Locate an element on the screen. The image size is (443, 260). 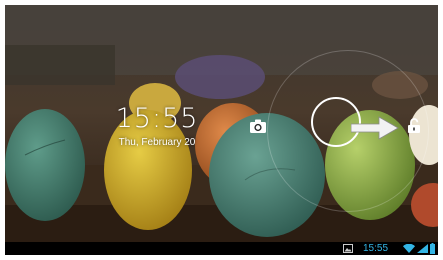
arrow-right-icon is located at coordinates (375, 128).